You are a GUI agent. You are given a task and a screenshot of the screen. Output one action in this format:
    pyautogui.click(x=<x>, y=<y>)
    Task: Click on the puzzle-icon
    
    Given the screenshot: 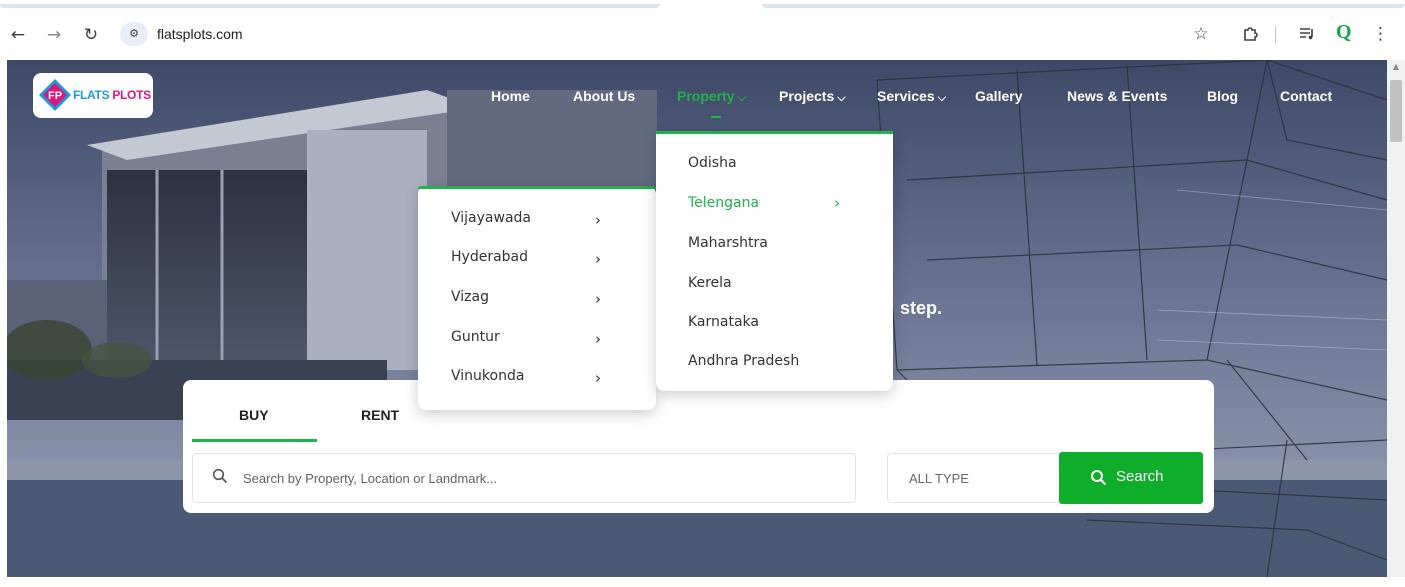 What is the action you would take?
    pyautogui.click(x=1251, y=34)
    